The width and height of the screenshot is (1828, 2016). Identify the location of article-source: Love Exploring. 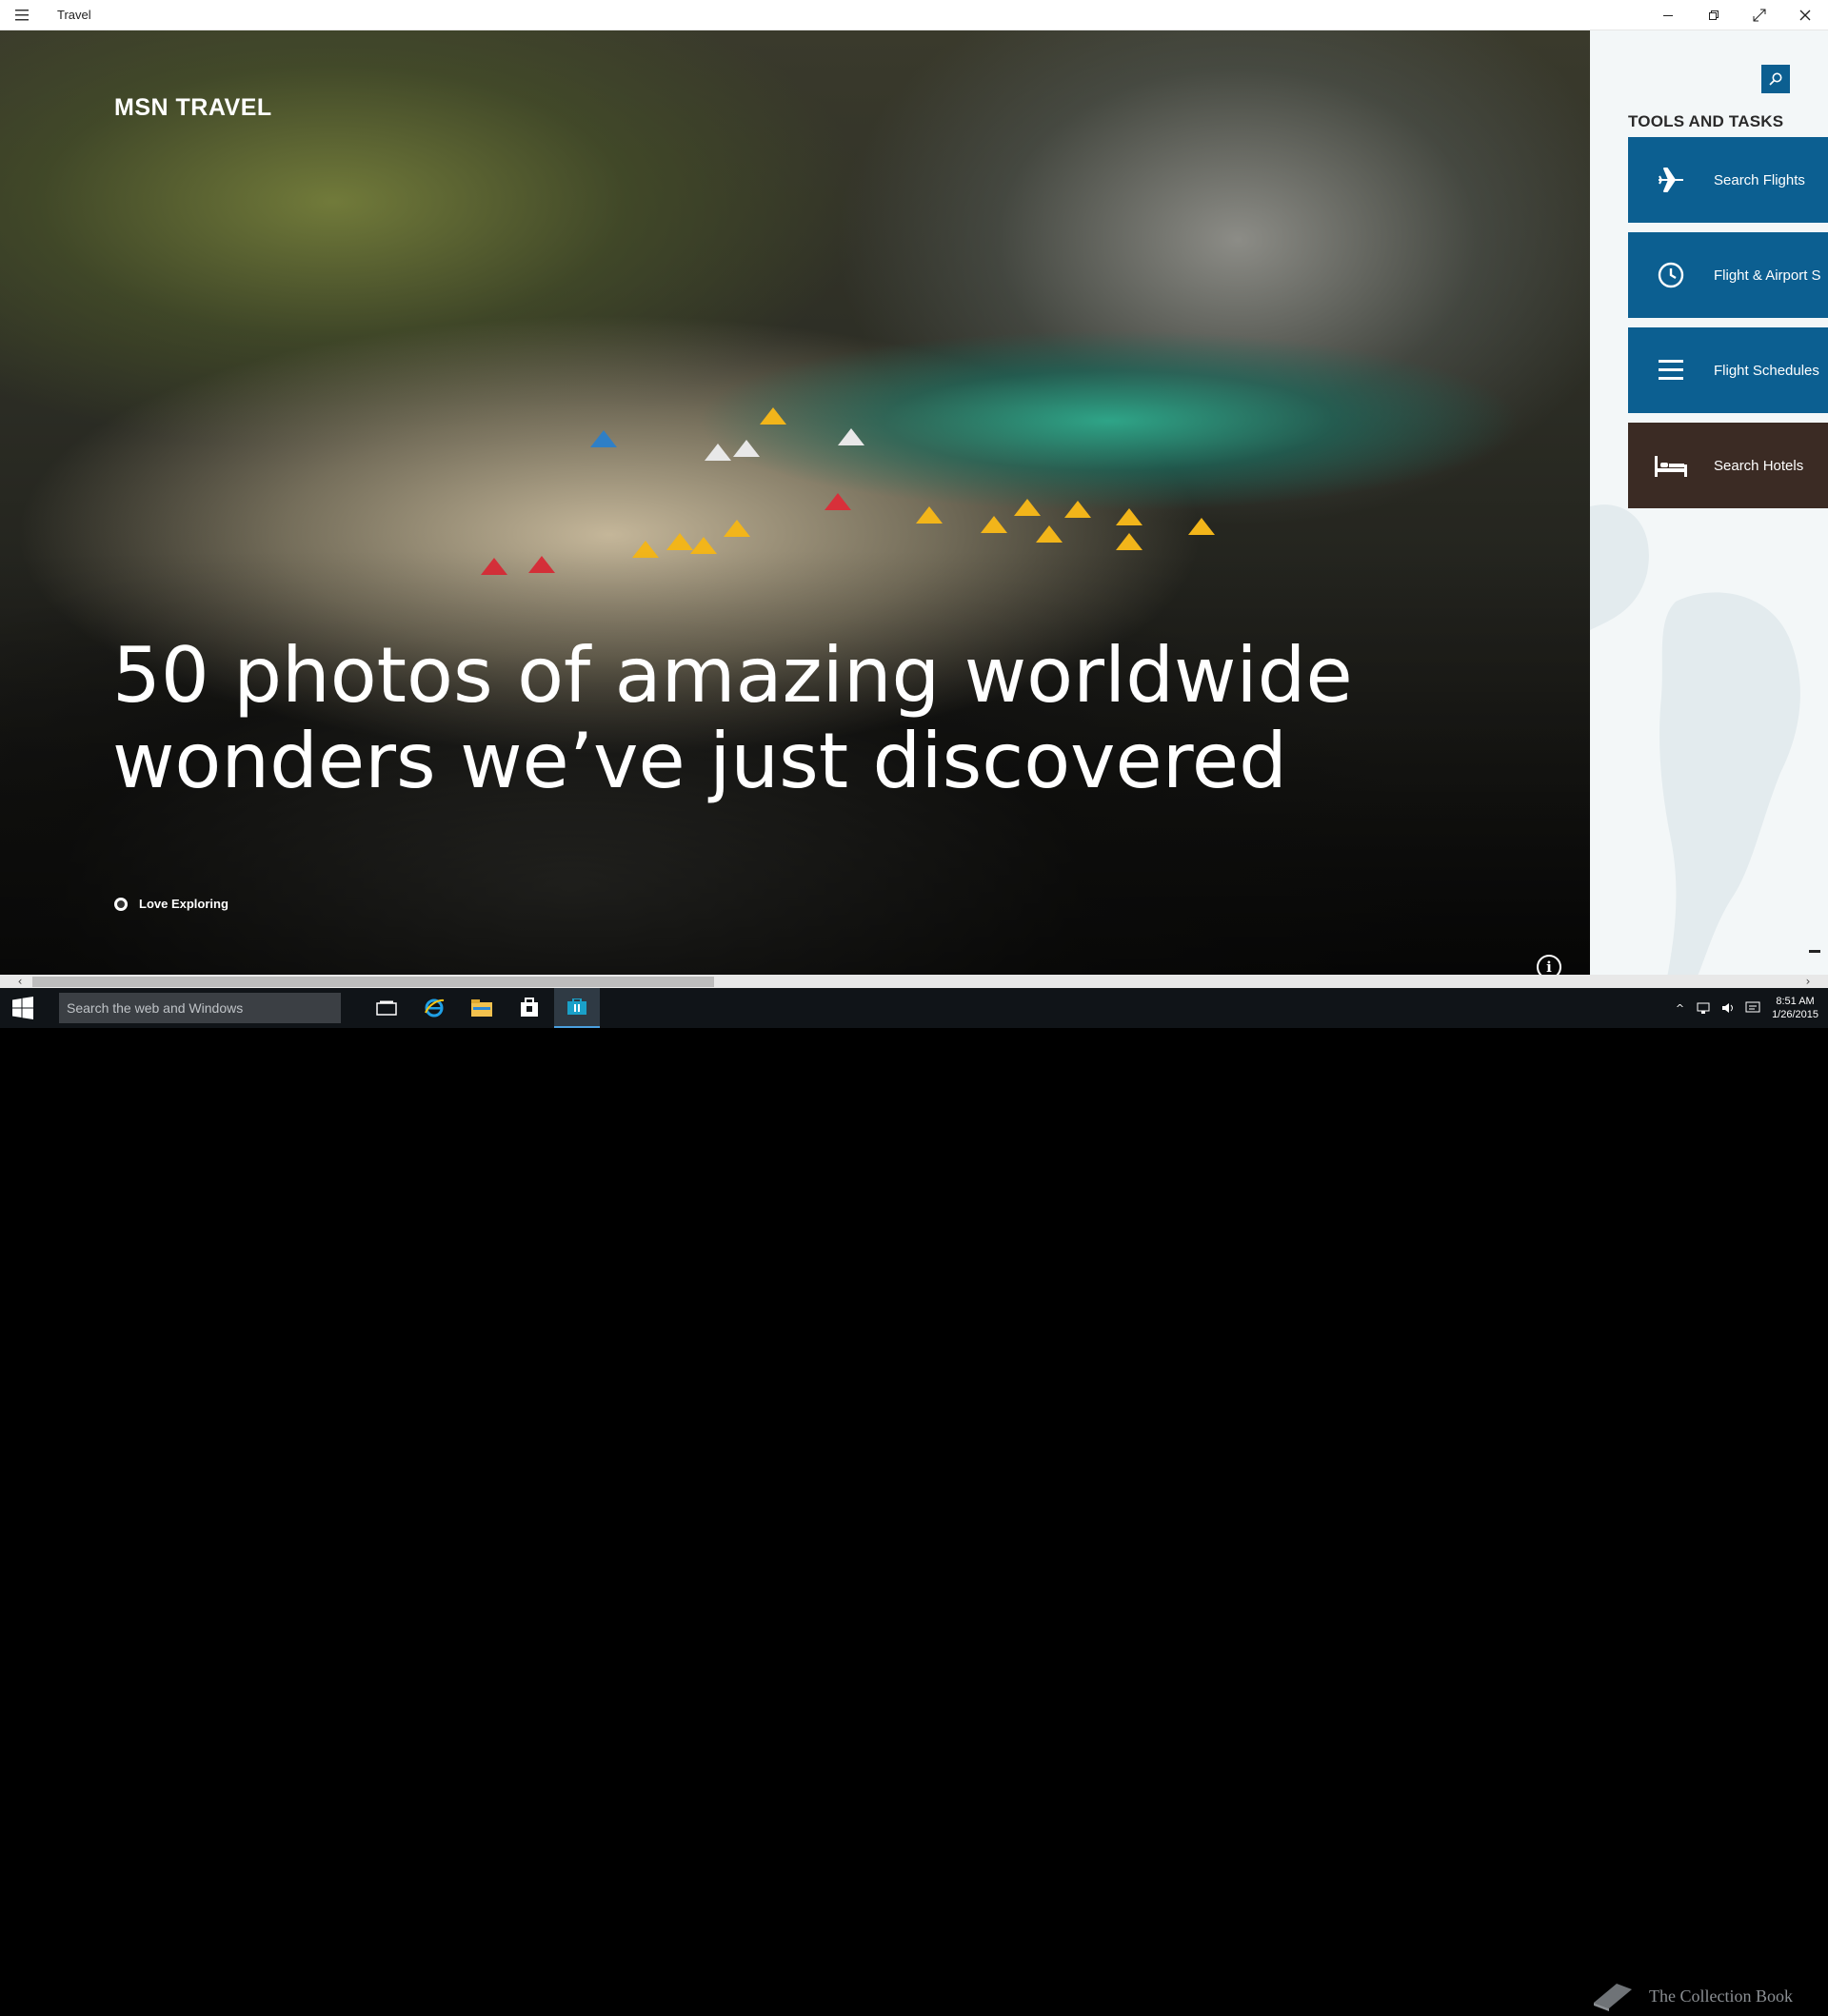
(171, 904).